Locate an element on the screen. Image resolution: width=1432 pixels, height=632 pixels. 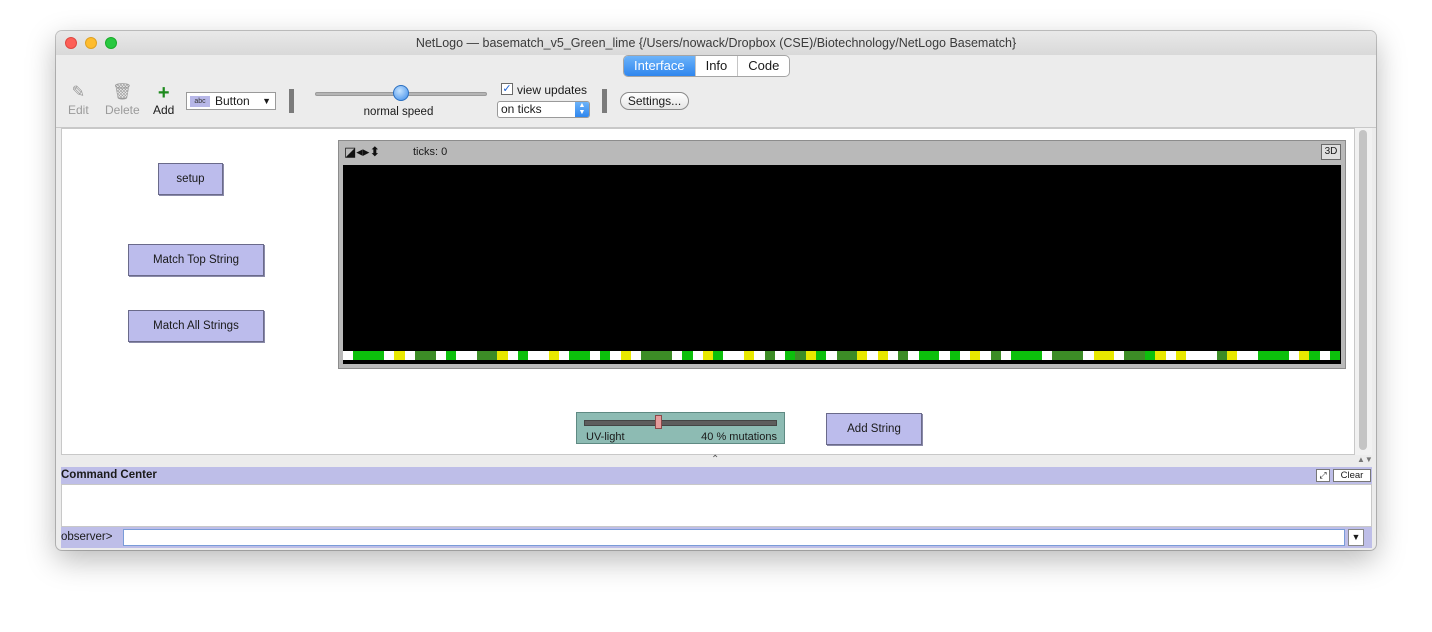
minimize-window-button is located at coordinates (91, 43).